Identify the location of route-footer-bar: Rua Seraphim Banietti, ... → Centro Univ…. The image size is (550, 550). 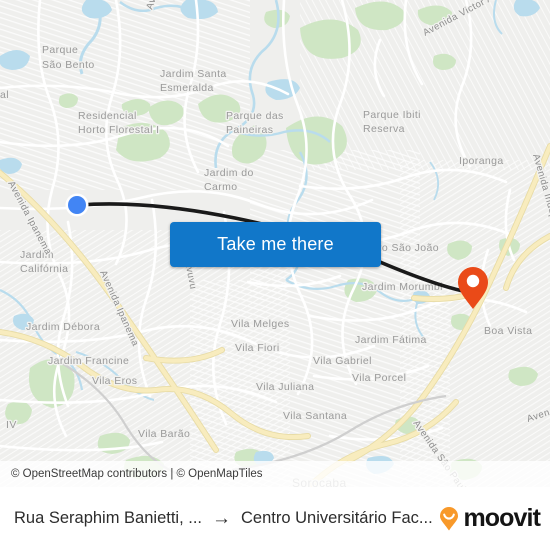
(275, 518).